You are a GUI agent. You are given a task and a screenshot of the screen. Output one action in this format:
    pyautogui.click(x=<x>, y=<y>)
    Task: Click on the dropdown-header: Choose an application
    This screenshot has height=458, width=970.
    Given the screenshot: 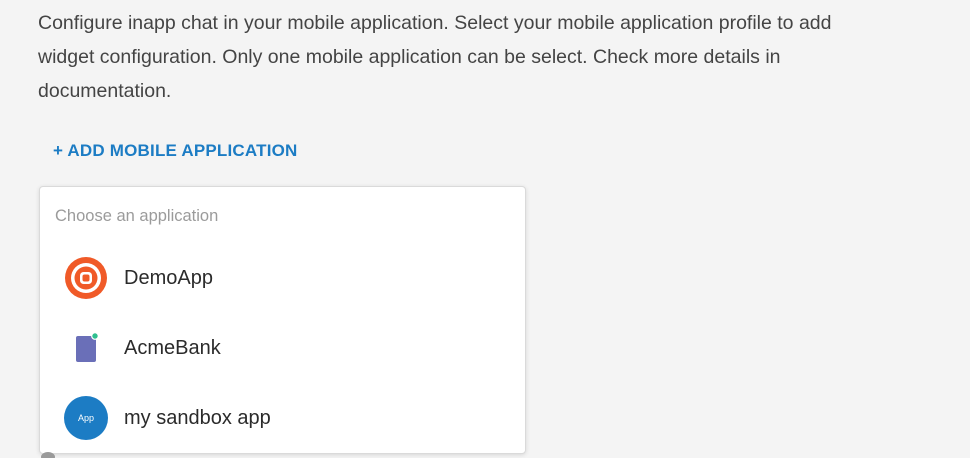 What is the action you would take?
    pyautogui.click(x=137, y=216)
    